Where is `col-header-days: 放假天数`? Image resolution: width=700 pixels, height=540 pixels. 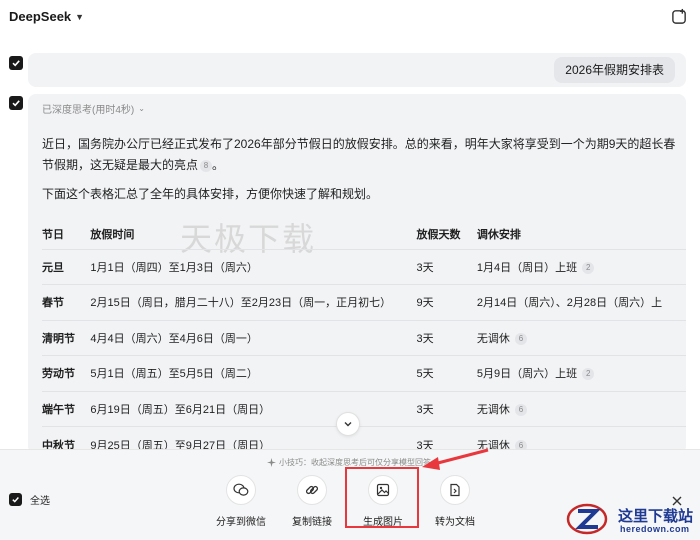
col-header-days: 放假天数 is located at coordinates (438, 234).